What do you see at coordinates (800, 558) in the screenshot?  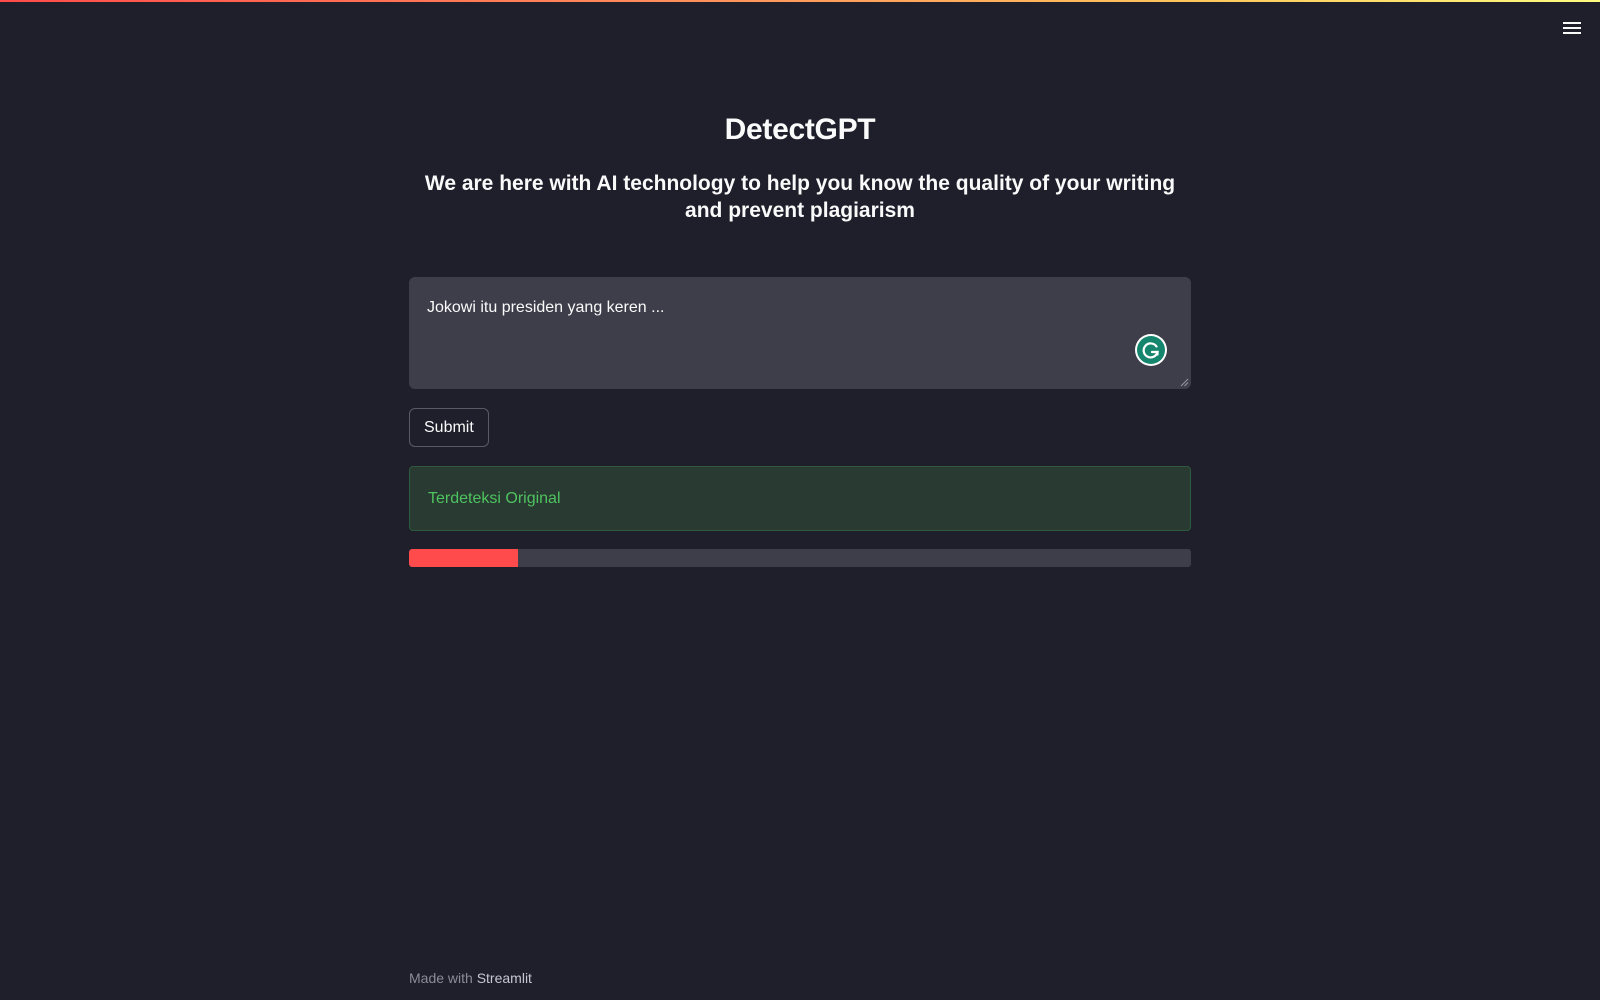 I see `progress-bar` at bounding box center [800, 558].